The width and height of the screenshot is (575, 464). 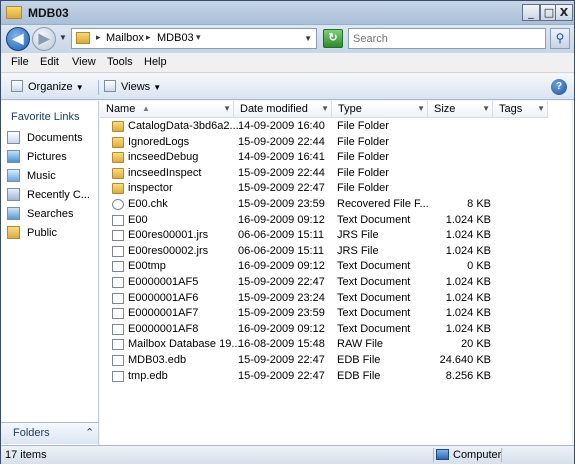 What do you see at coordinates (281, 266) in the screenshot?
I see `file-date-modified: 16-09-2009 09:12` at bounding box center [281, 266].